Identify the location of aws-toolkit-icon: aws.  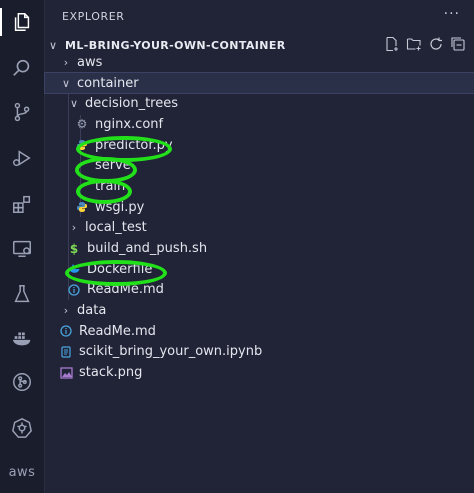
(22, 472).